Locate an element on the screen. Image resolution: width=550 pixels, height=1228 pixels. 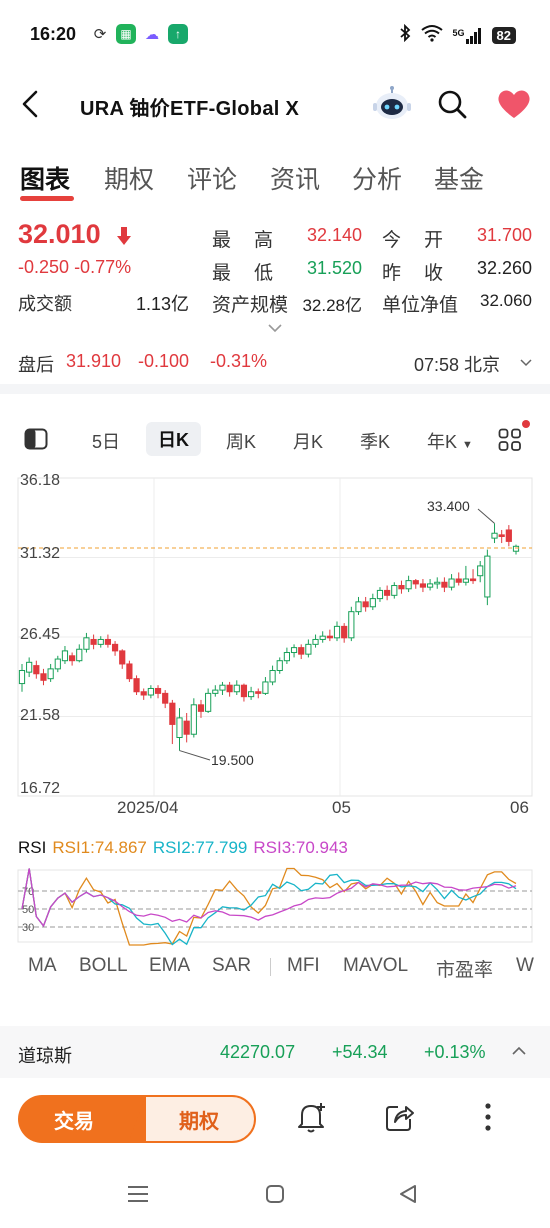
period-monthly: 月K is located at coordinates (308, 441).